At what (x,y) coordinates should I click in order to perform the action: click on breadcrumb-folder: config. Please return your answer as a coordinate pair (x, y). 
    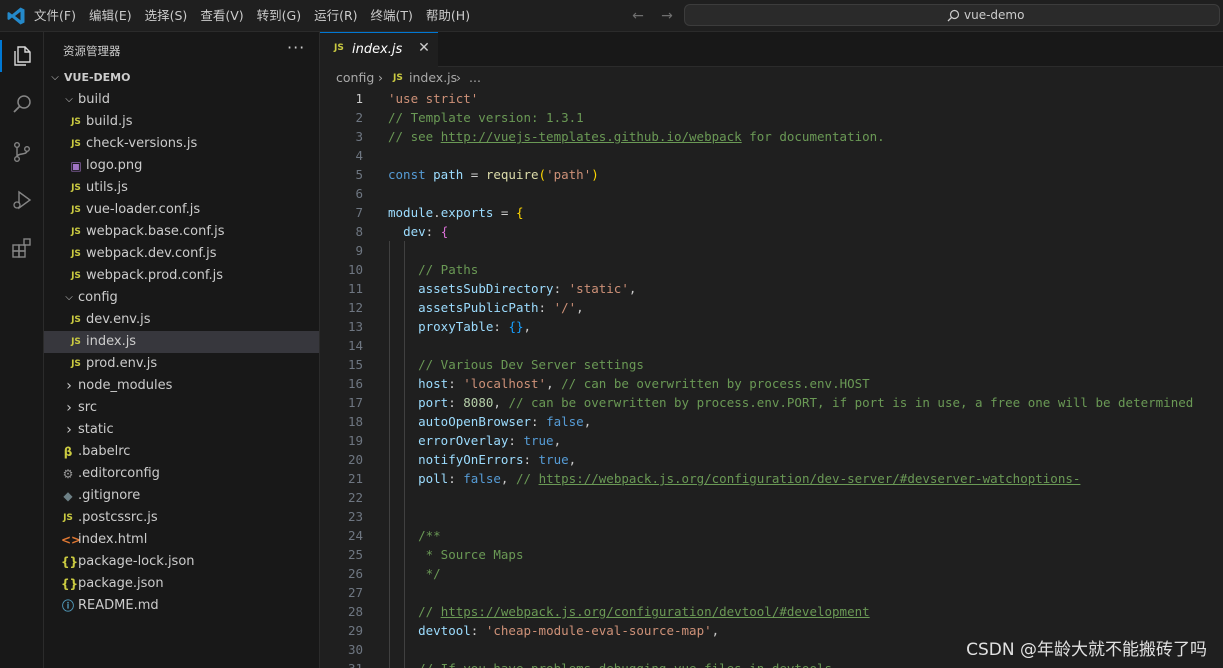
    Looking at the image, I should click on (355, 78).